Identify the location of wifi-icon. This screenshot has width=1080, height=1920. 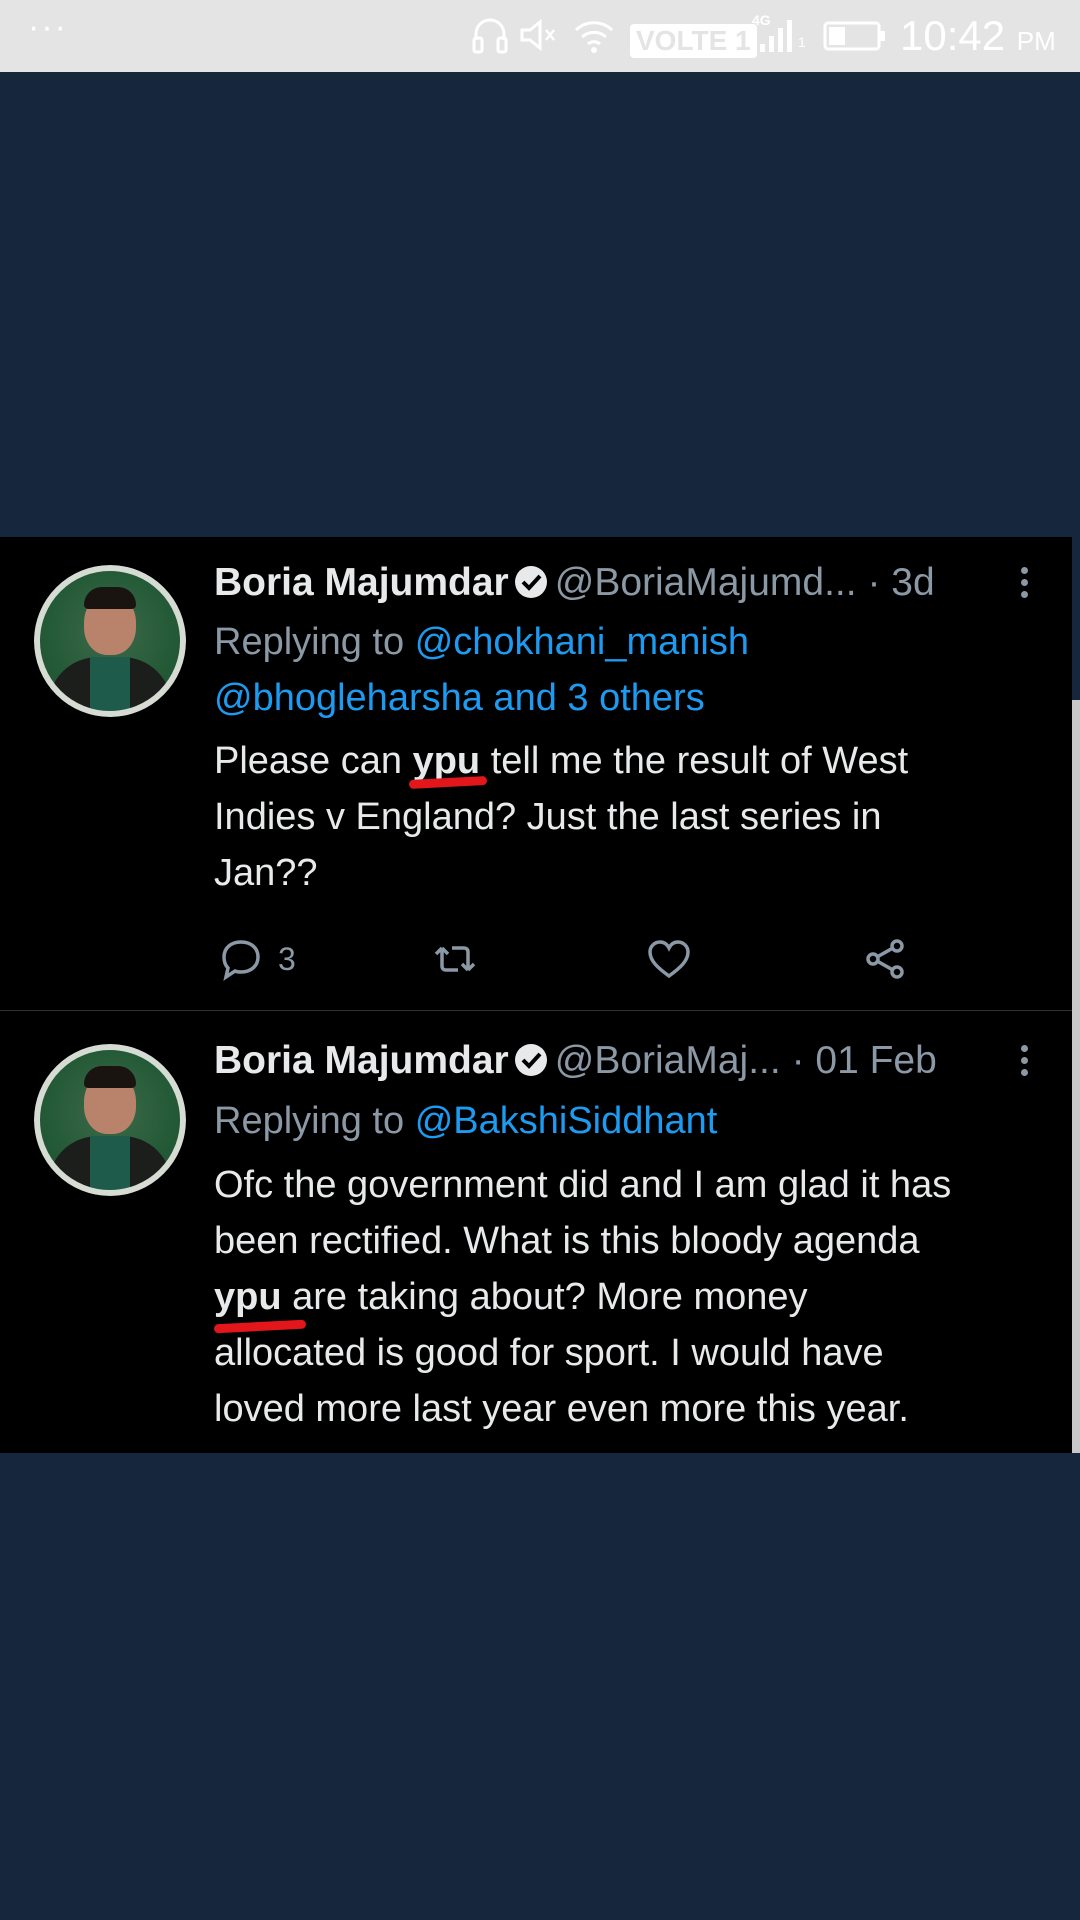
(594, 37).